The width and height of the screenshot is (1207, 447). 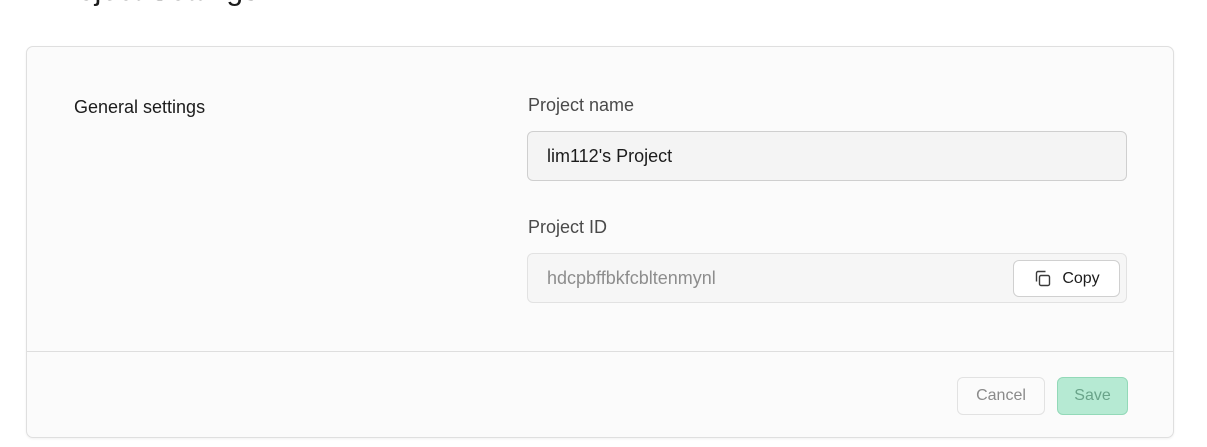 I want to click on save-button: Save, so click(x=1092, y=396).